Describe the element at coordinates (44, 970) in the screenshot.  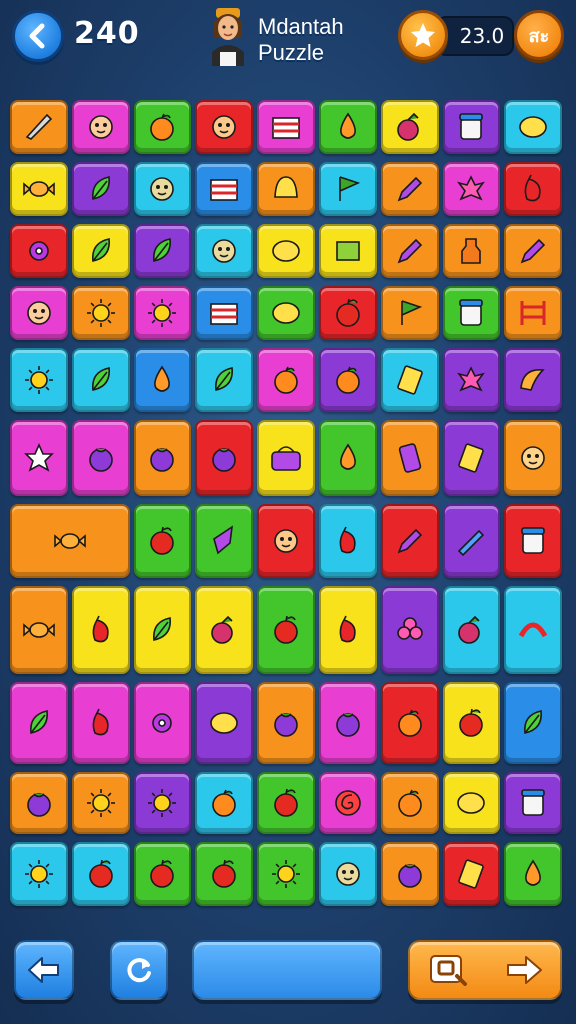
I see `previous-button` at that location.